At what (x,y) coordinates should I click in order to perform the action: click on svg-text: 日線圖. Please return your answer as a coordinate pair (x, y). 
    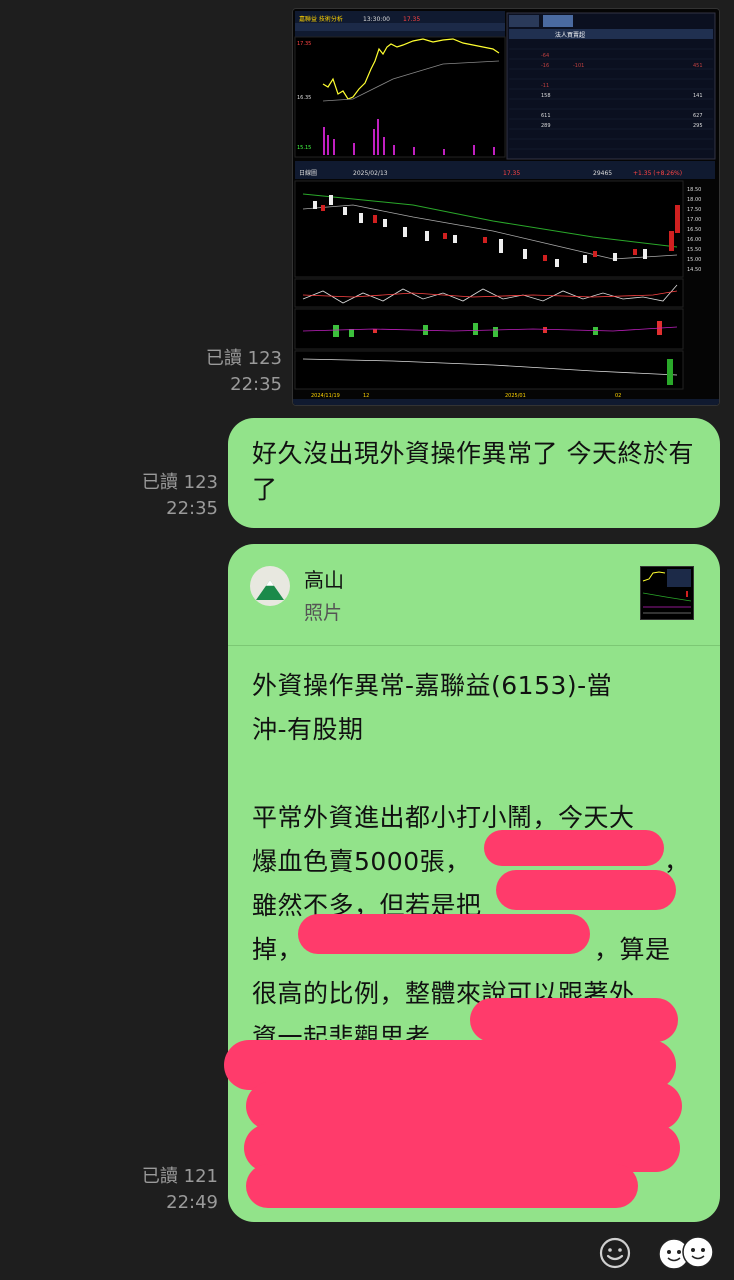
    Looking at the image, I should click on (308, 173).